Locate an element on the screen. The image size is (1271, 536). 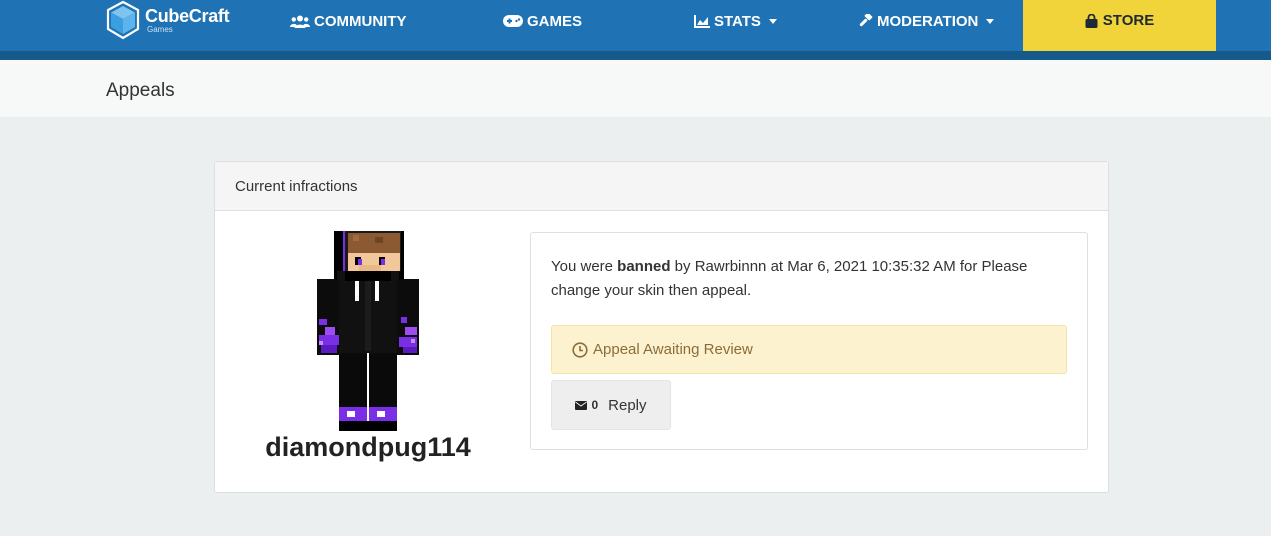
envelope-icon is located at coordinates (581, 405).